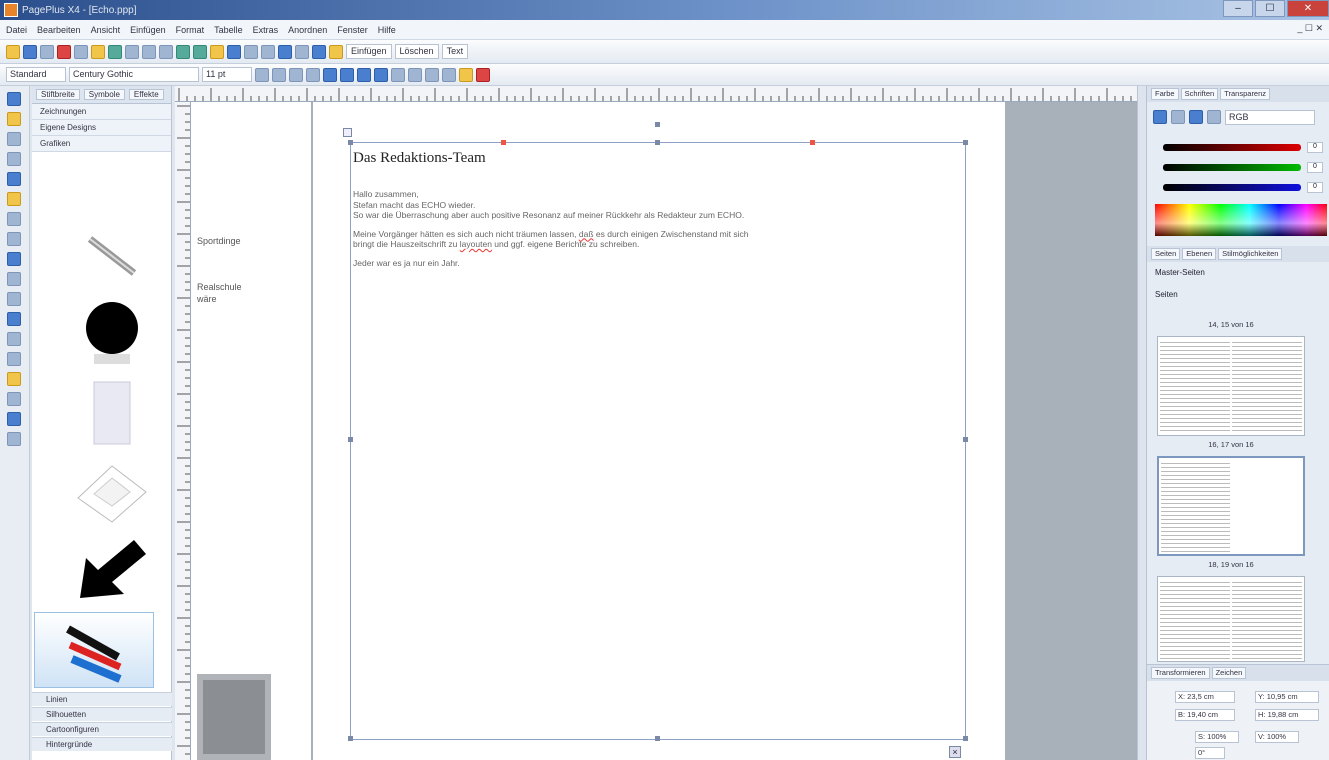  What do you see at coordinates (1238, 8) in the screenshot?
I see `minimize-button: –` at bounding box center [1238, 8].